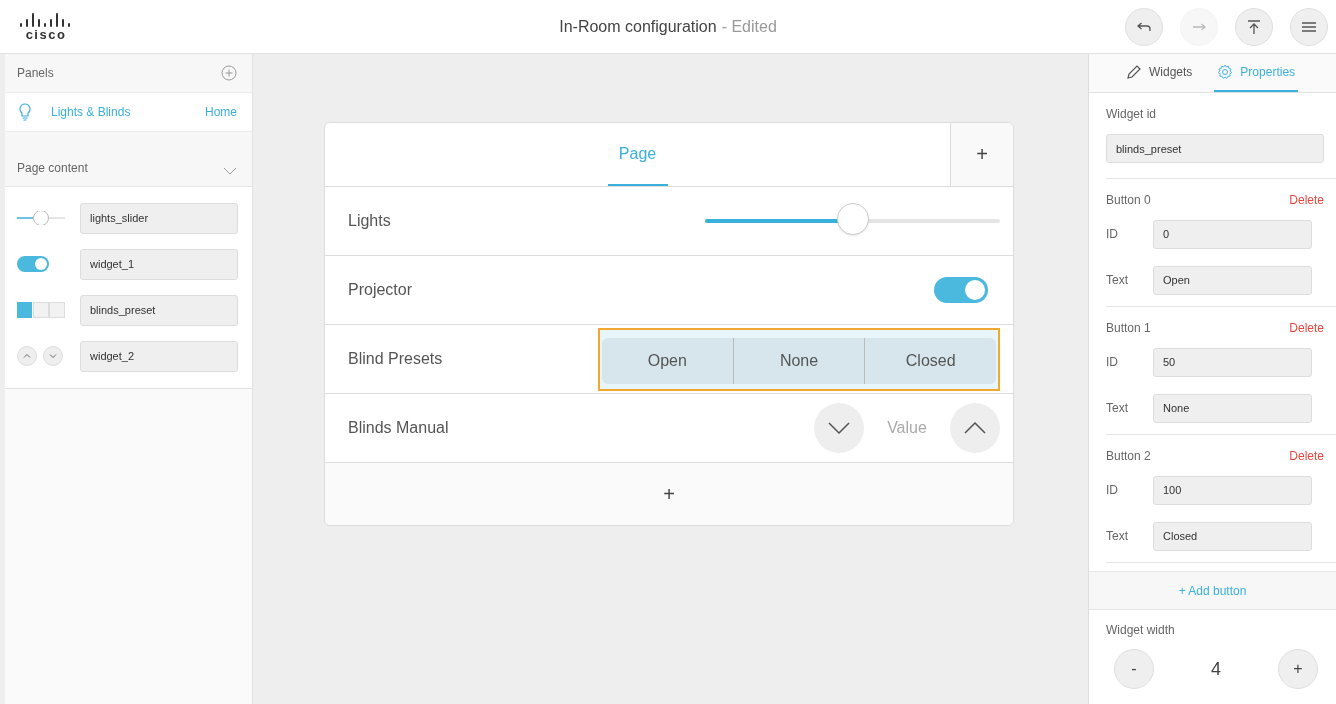  Describe the element at coordinates (46, 34) in the screenshot. I see `logo: cisco` at that location.